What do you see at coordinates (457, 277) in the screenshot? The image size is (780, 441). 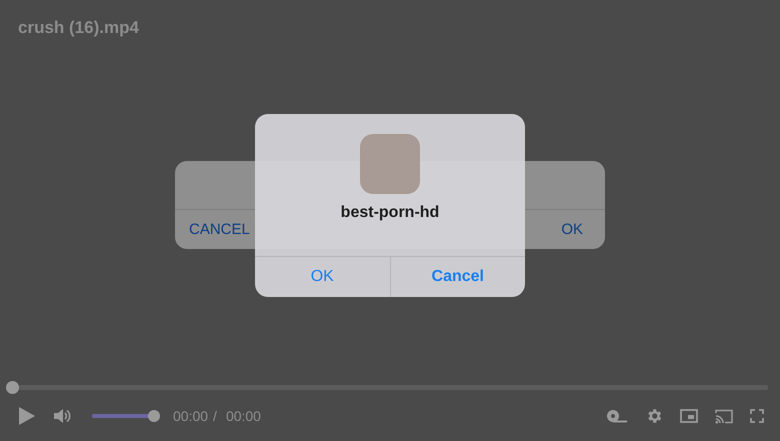 I see `cancel-button: Cancel` at bounding box center [457, 277].